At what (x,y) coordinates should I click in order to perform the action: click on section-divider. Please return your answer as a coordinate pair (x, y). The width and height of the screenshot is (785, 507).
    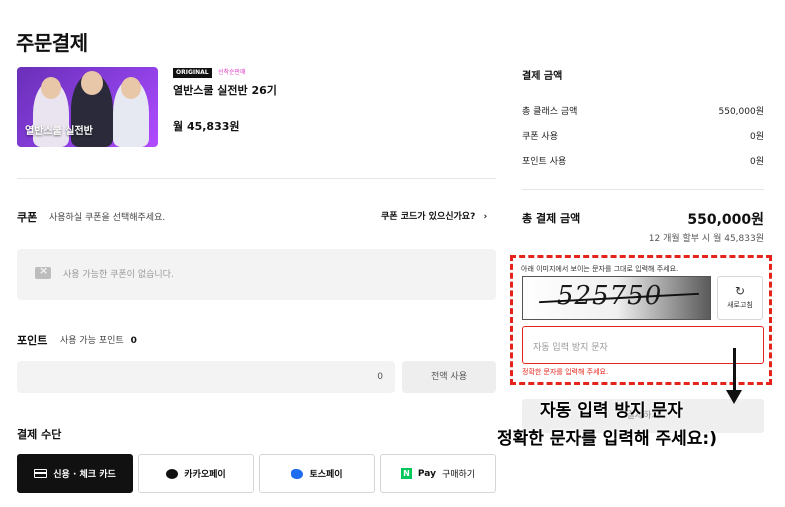
    Looking at the image, I should click on (256, 178).